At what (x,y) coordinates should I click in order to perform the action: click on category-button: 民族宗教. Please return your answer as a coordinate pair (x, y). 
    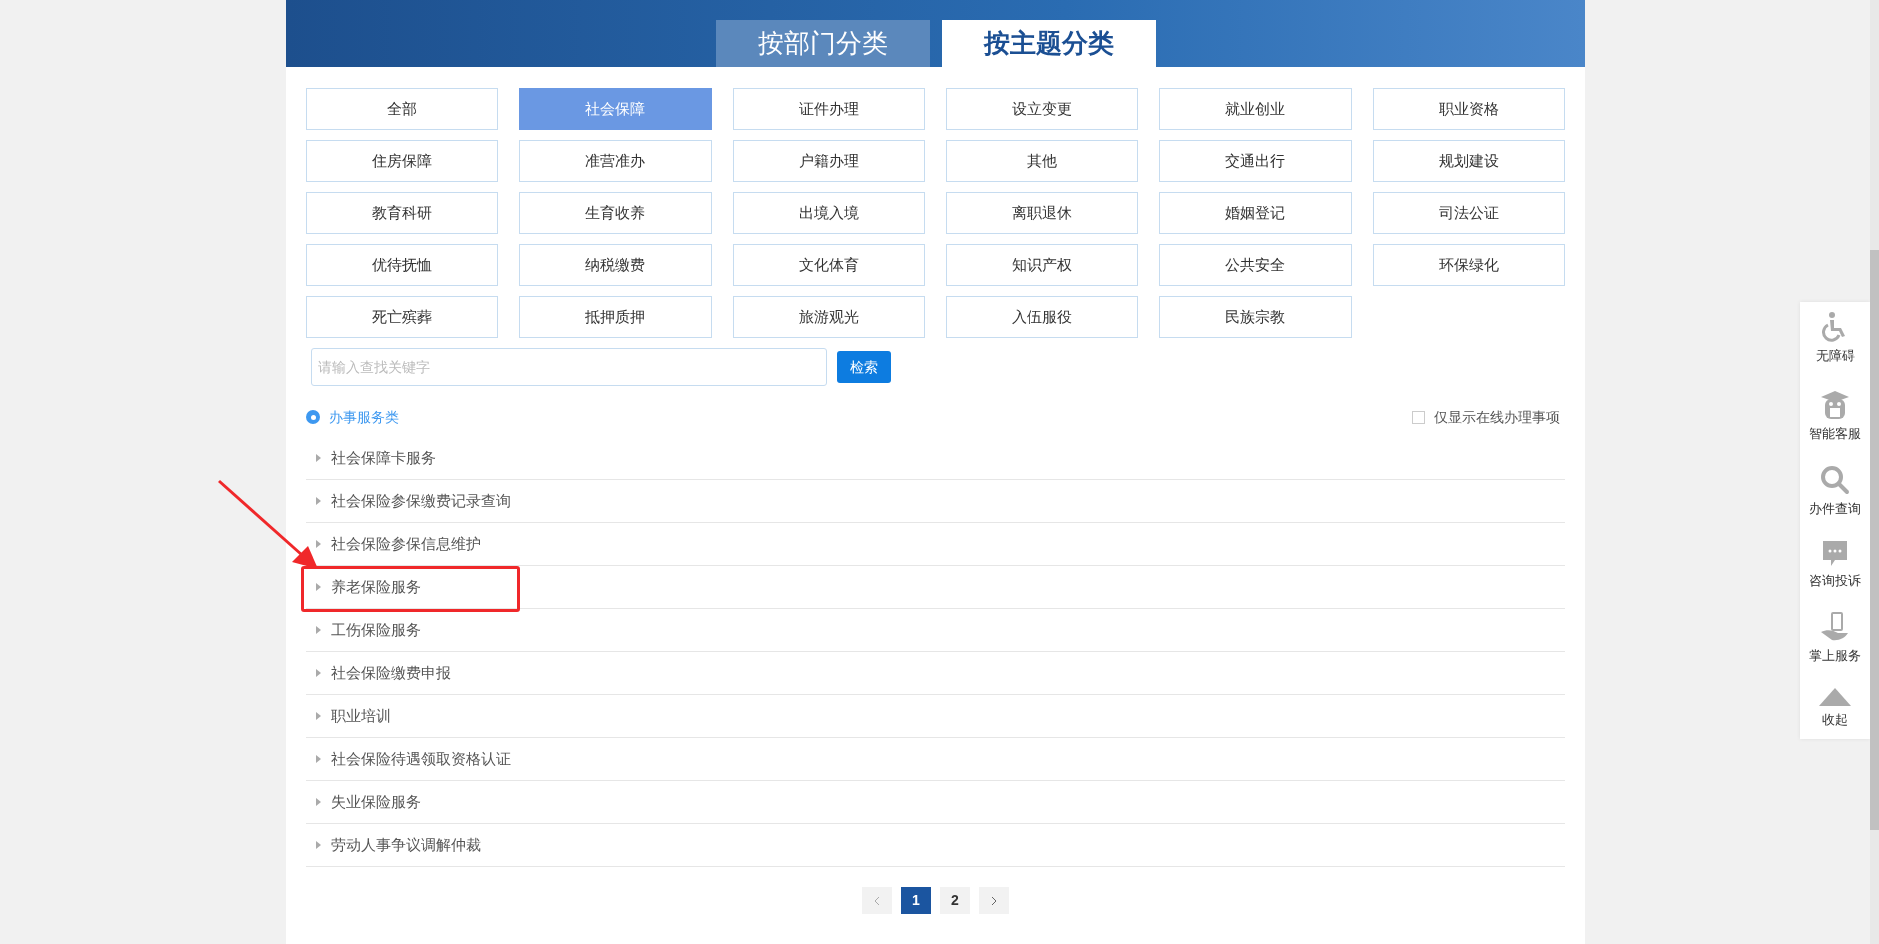
    Looking at the image, I should click on (1255, 317).